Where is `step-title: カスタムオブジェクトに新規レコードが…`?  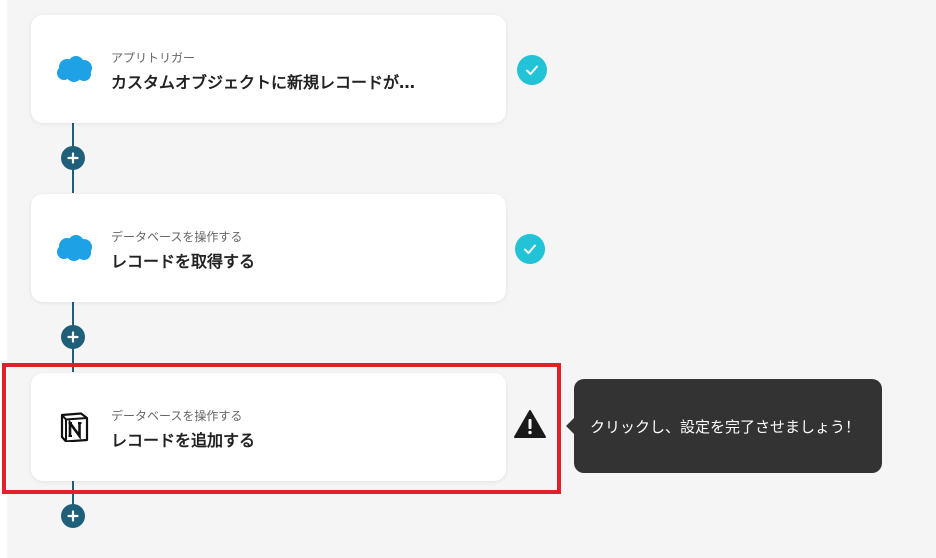 step-title: カスタムオブジェクトに新規レコードが… is located at coordinates (263, 82).